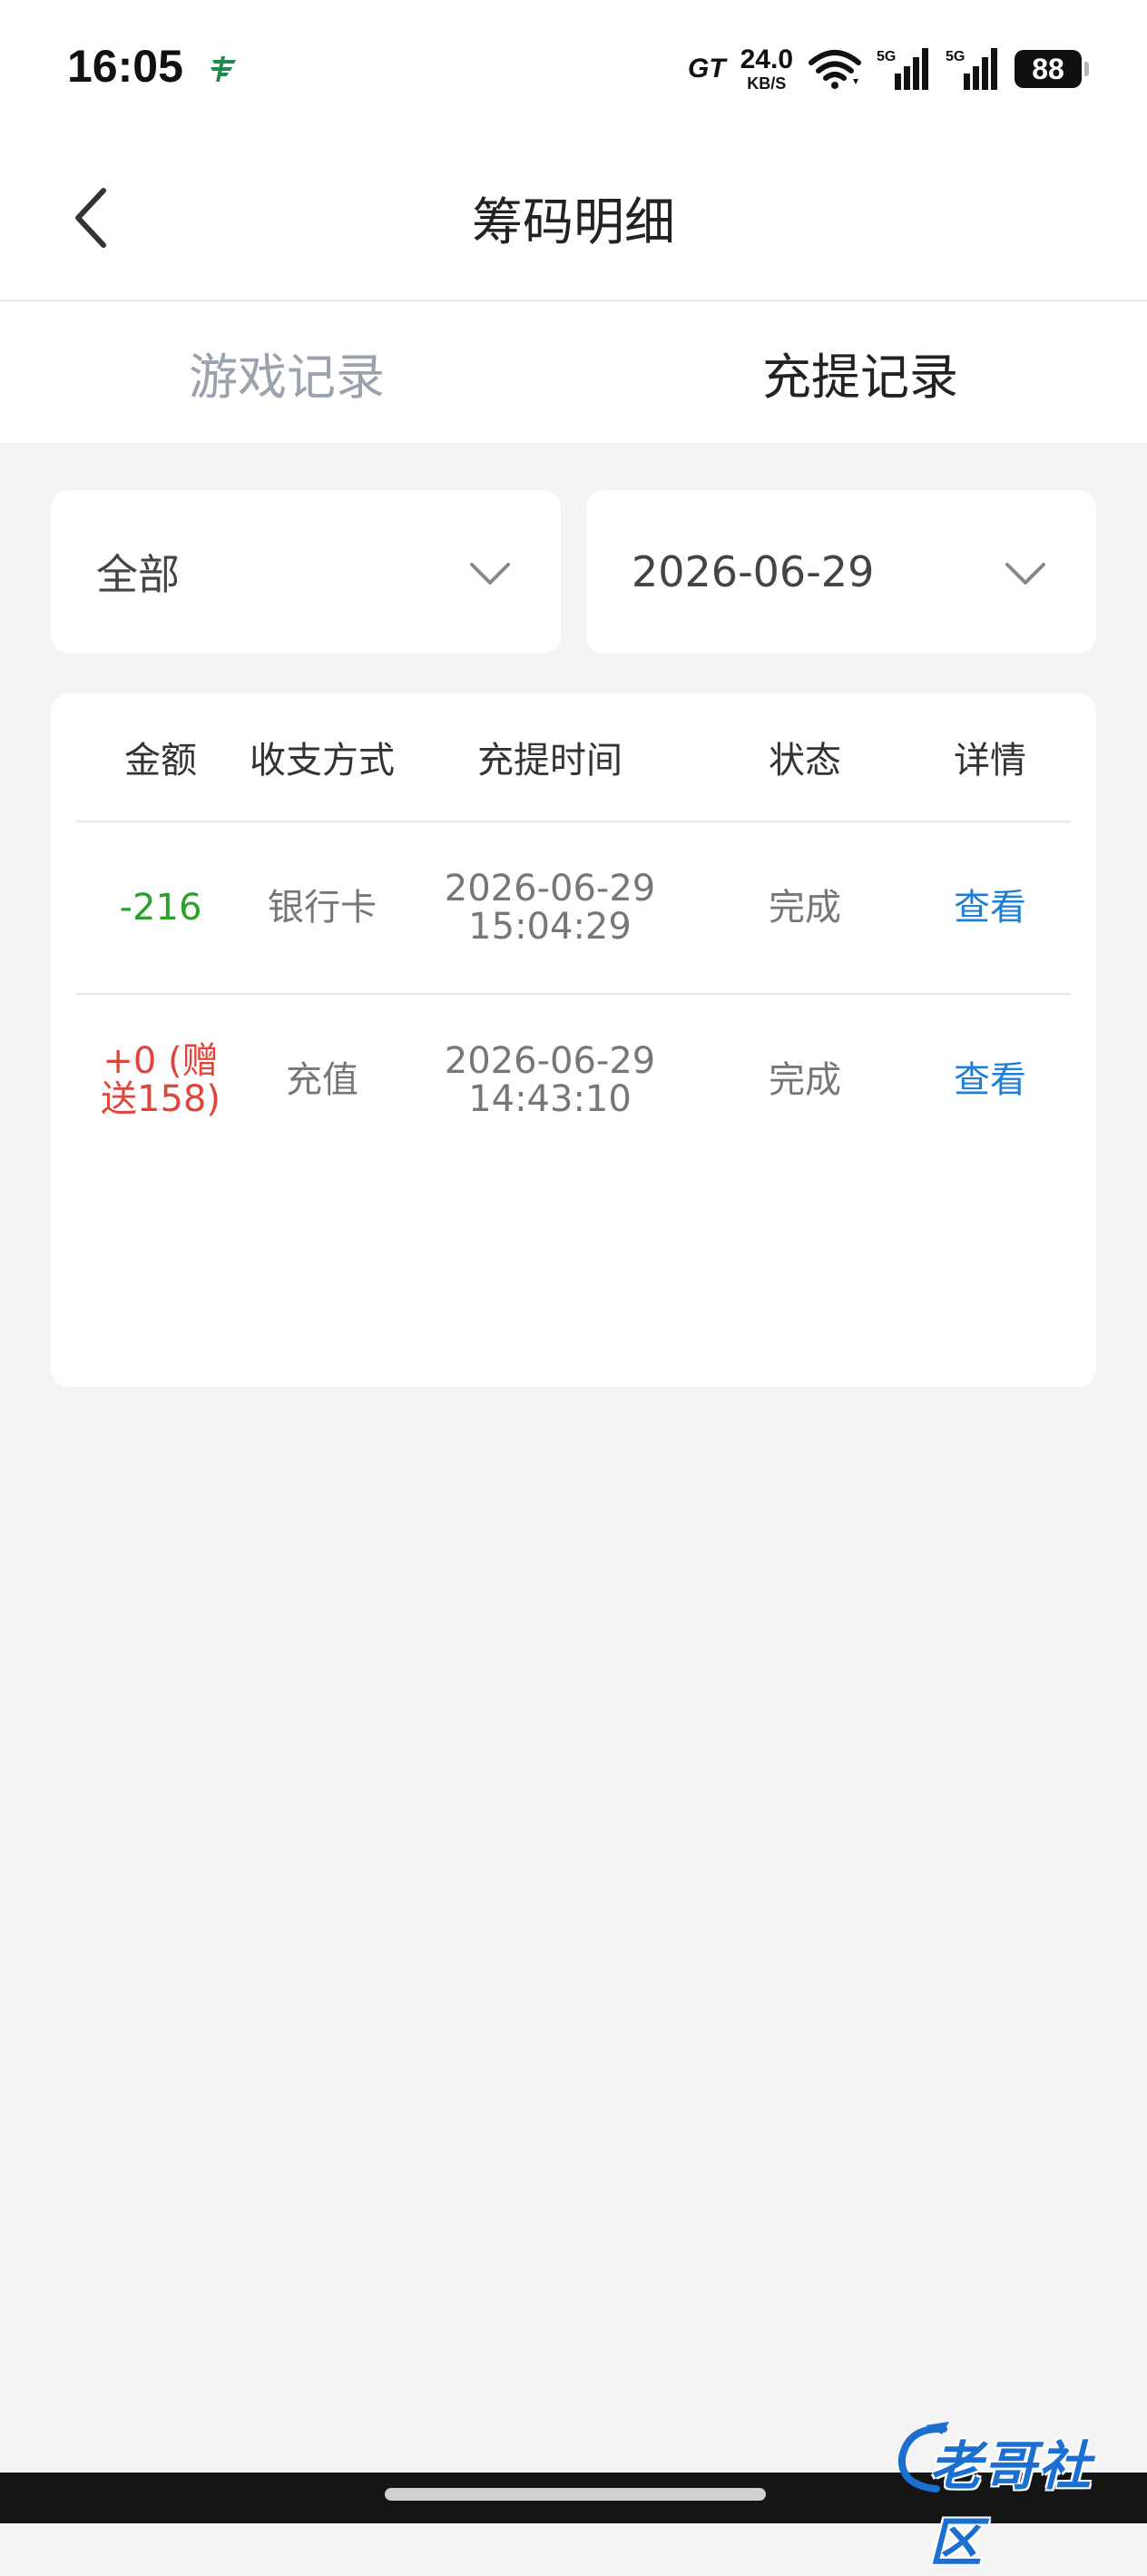 The height and width of the screenshot is (2576, 1147). I want to click on date-filter-dropdown: 2026-06-29, so click(841, 572).